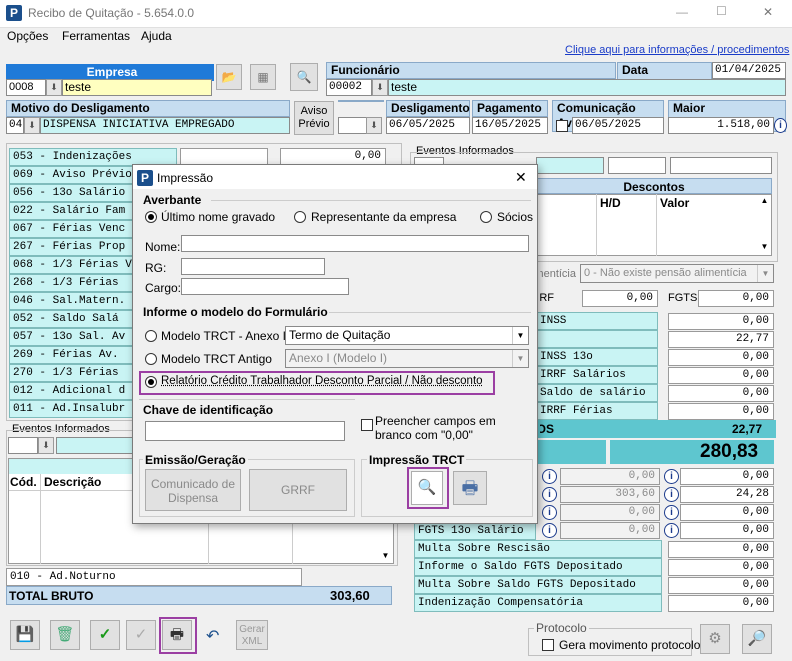 The height and width of the screenshot is (661, 792). What do you see at coordinates (300, 217) in the screenshot?
I see `radio-representante` at bounding box center [300, 217].